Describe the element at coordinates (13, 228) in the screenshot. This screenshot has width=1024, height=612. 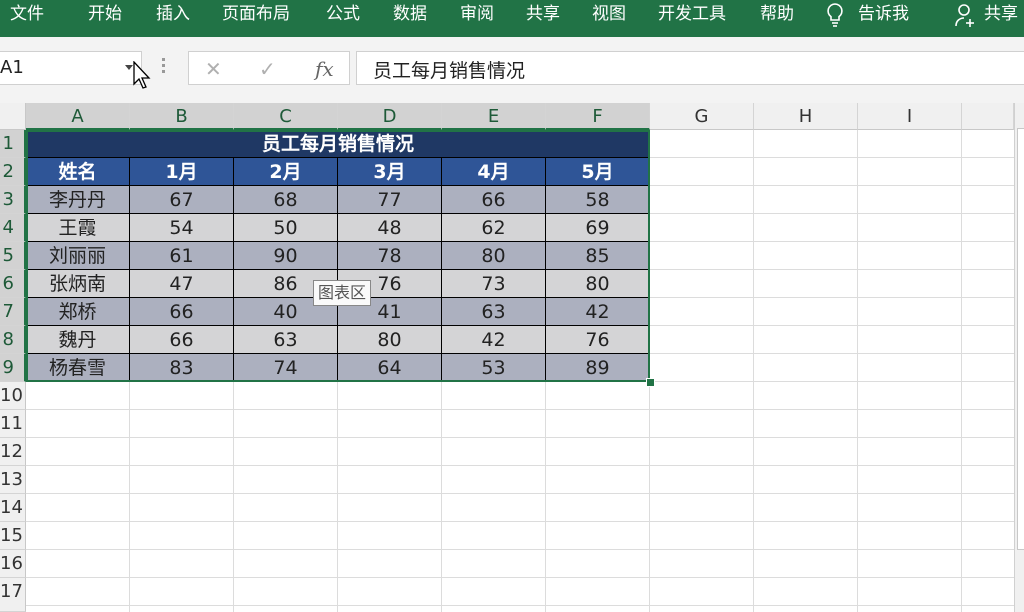
I see `row-header-4: 4` at that location.